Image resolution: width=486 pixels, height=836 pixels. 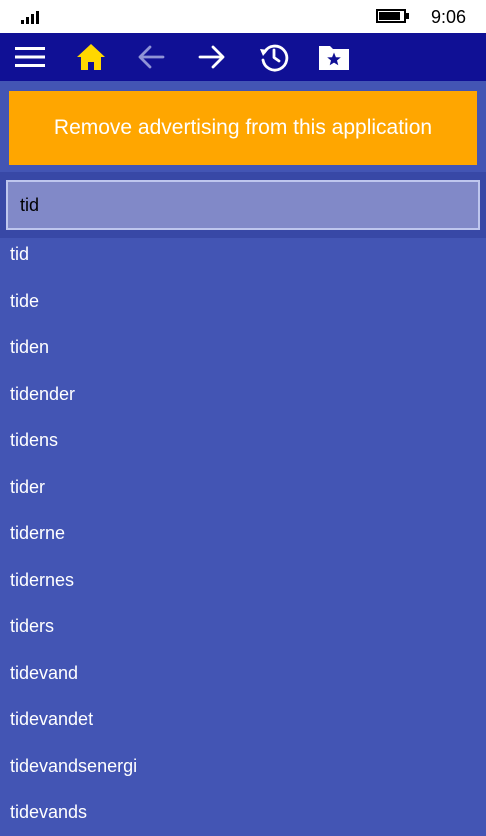 I want to click on forward-button, so click(x=212, y=57).